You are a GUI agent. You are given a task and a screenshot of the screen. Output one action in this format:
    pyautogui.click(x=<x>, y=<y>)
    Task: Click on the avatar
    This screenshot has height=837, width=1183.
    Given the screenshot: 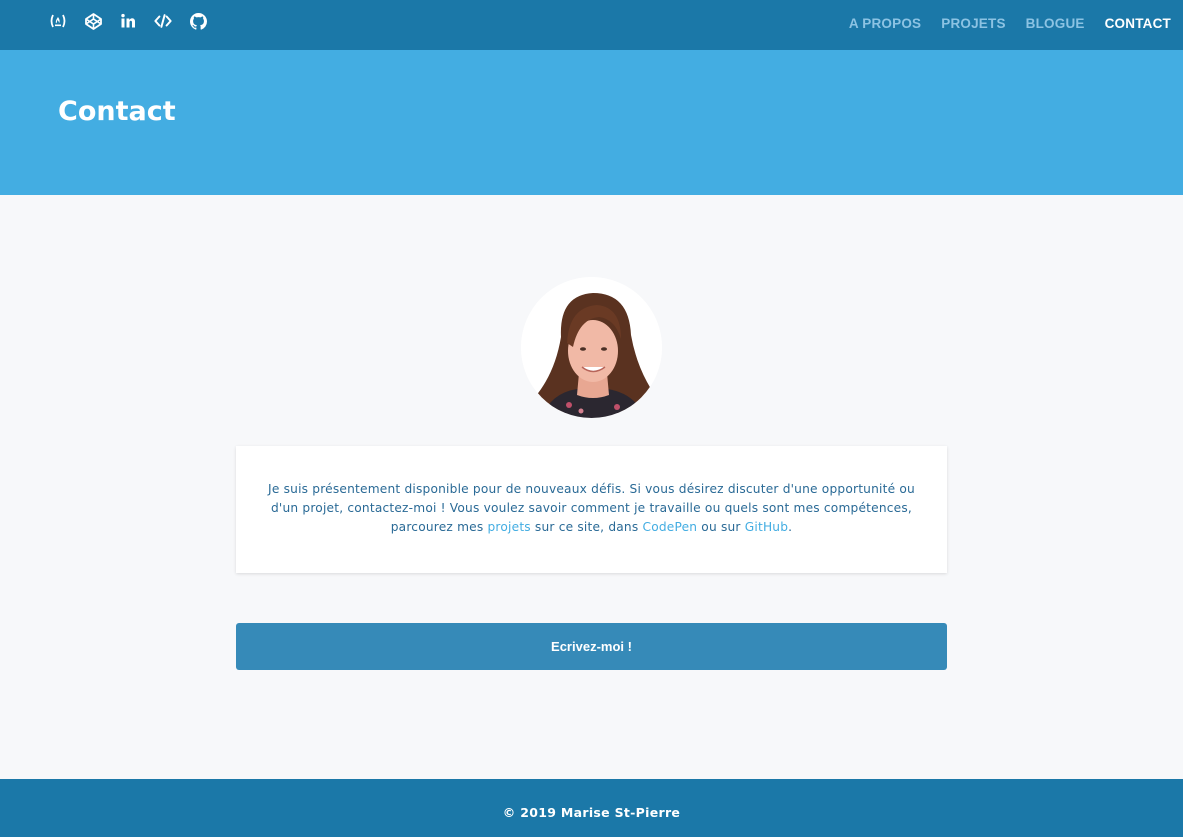 What is the action you would take?
    pyautogui.click(x=591, y=347)
    